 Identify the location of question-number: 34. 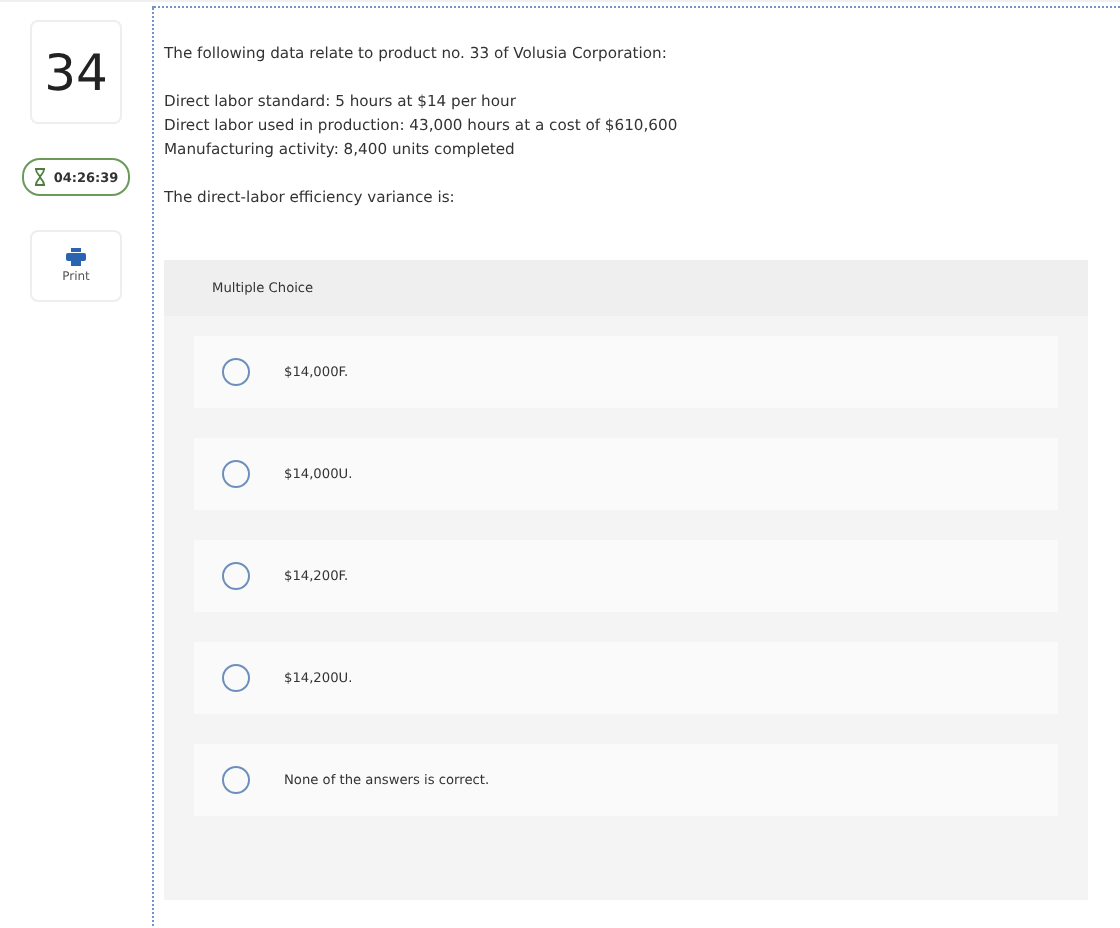
(76, 72).